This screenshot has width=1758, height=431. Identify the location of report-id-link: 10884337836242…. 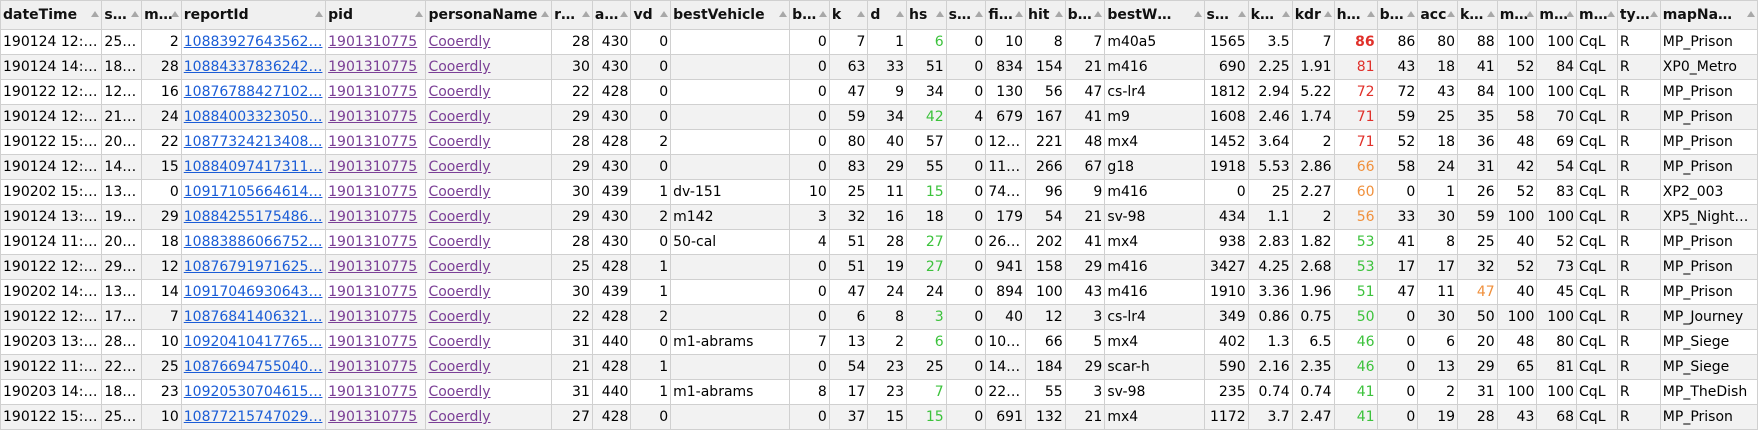
(253, 67).